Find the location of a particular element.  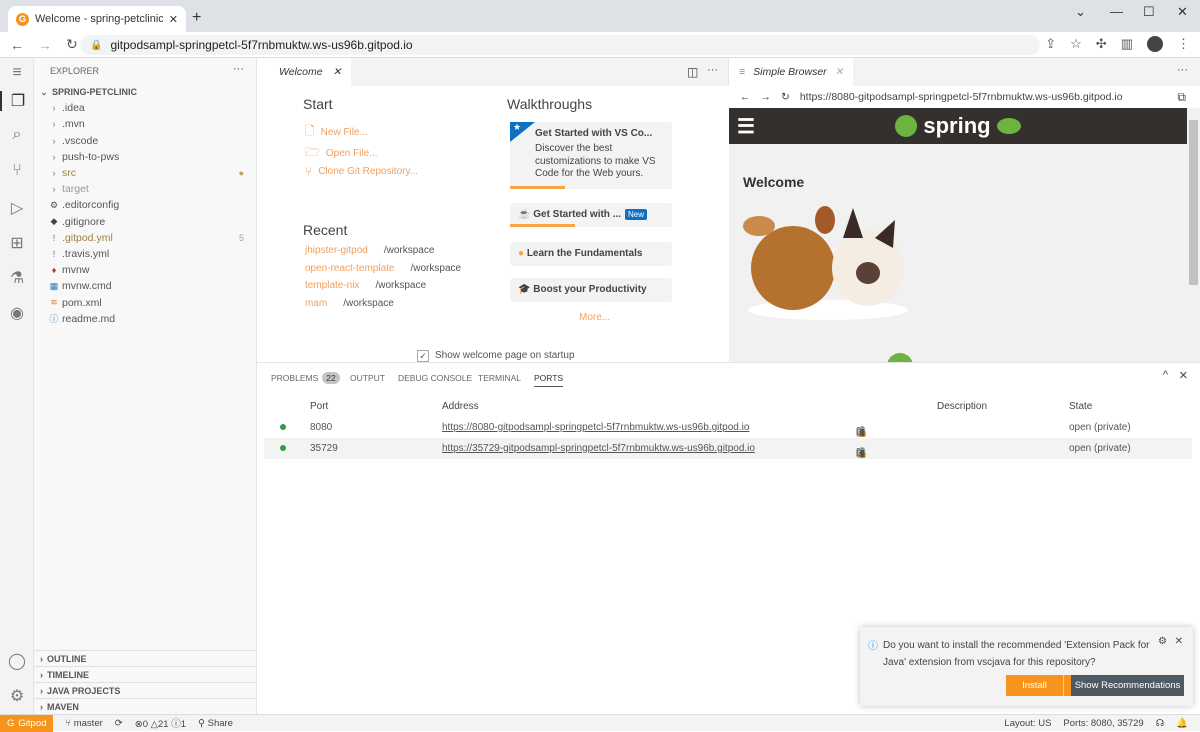

tab-ports: PORTS is located at coordinates (549, 380).